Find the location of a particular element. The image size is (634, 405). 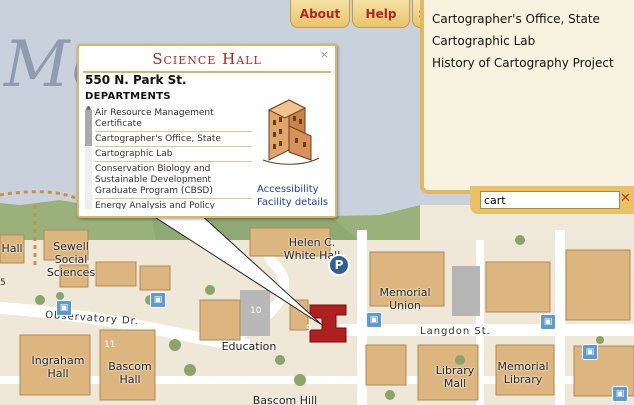

building-label-bascom-hill: Bascom Hill is located at coordinates (285, 399).